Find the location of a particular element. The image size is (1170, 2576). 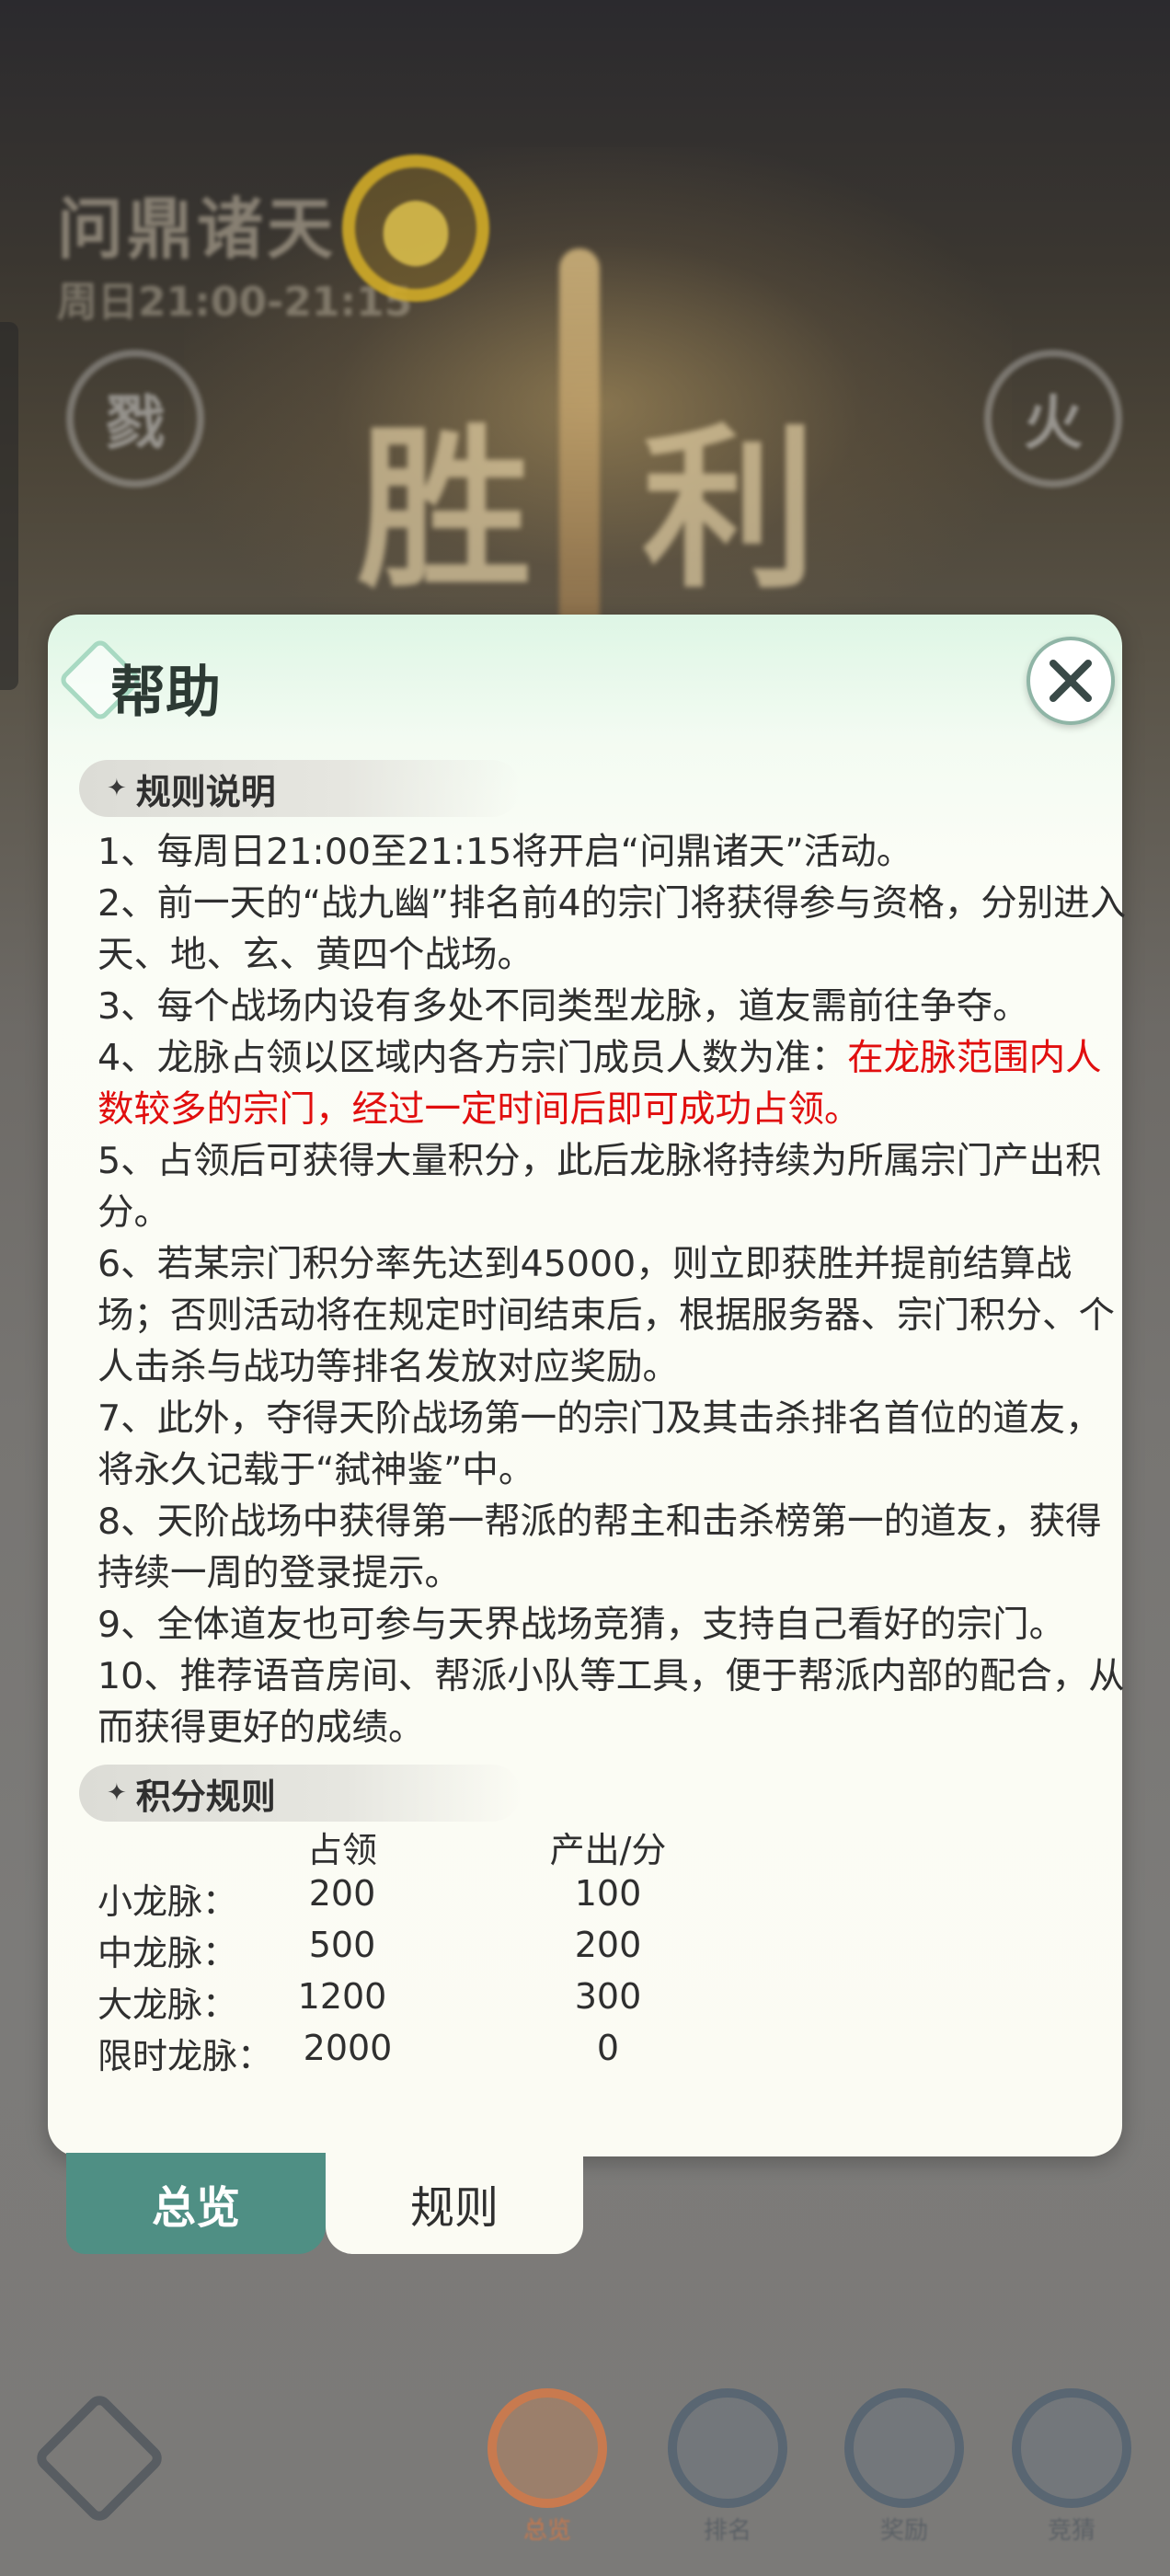

left-edge-handle is located at coordinates (9, 506).